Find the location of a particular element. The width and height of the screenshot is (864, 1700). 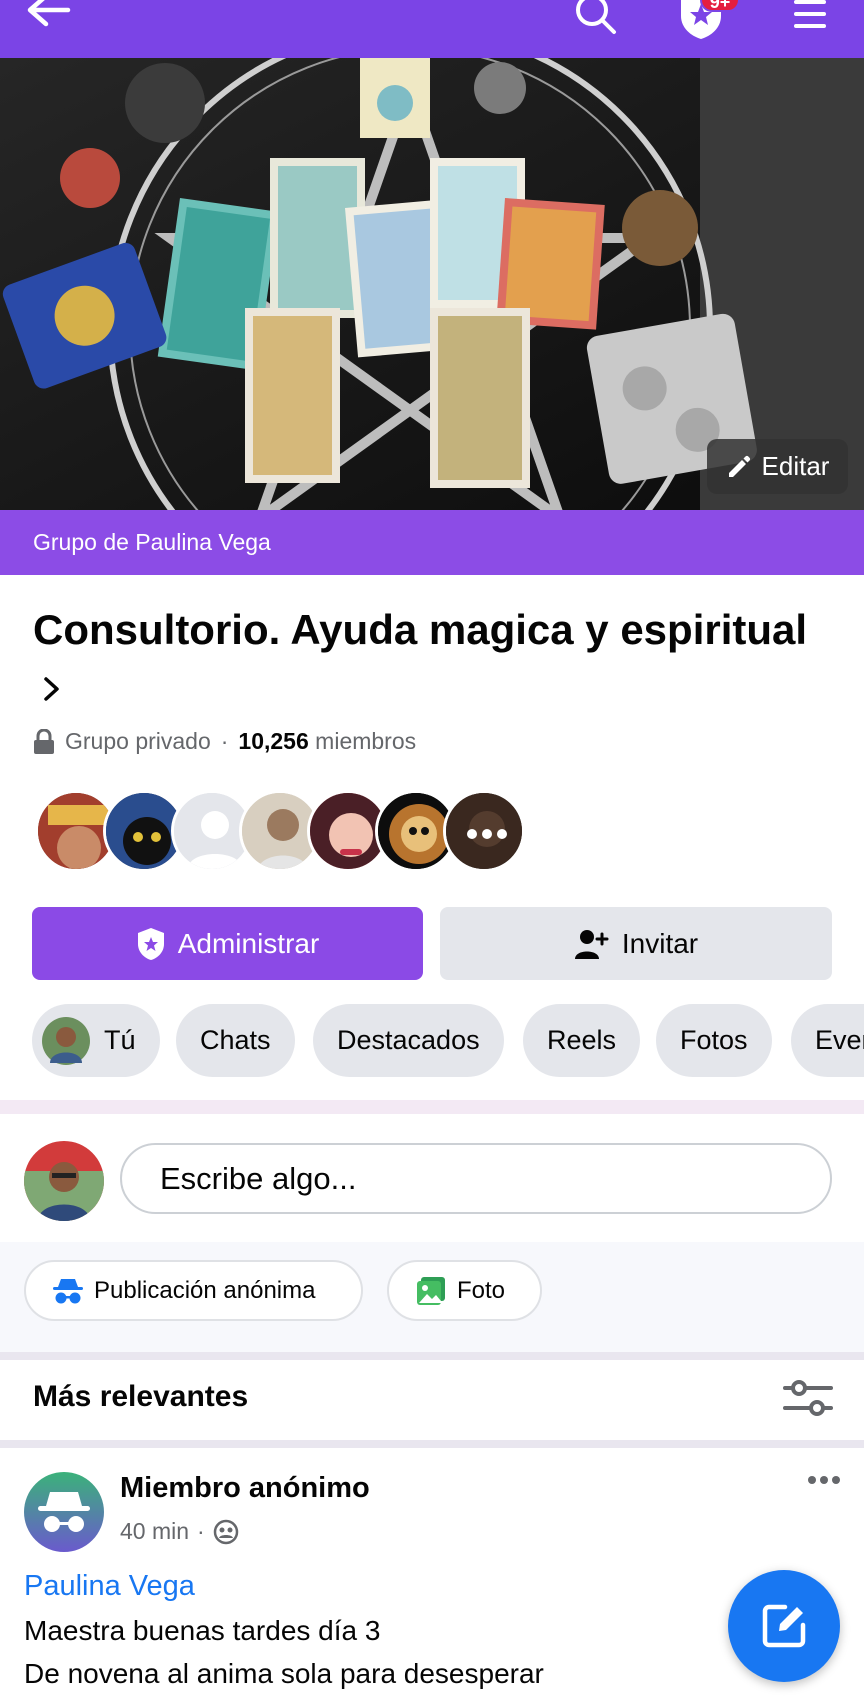

photo-button: Foto is located at coordinates (464, 1290).